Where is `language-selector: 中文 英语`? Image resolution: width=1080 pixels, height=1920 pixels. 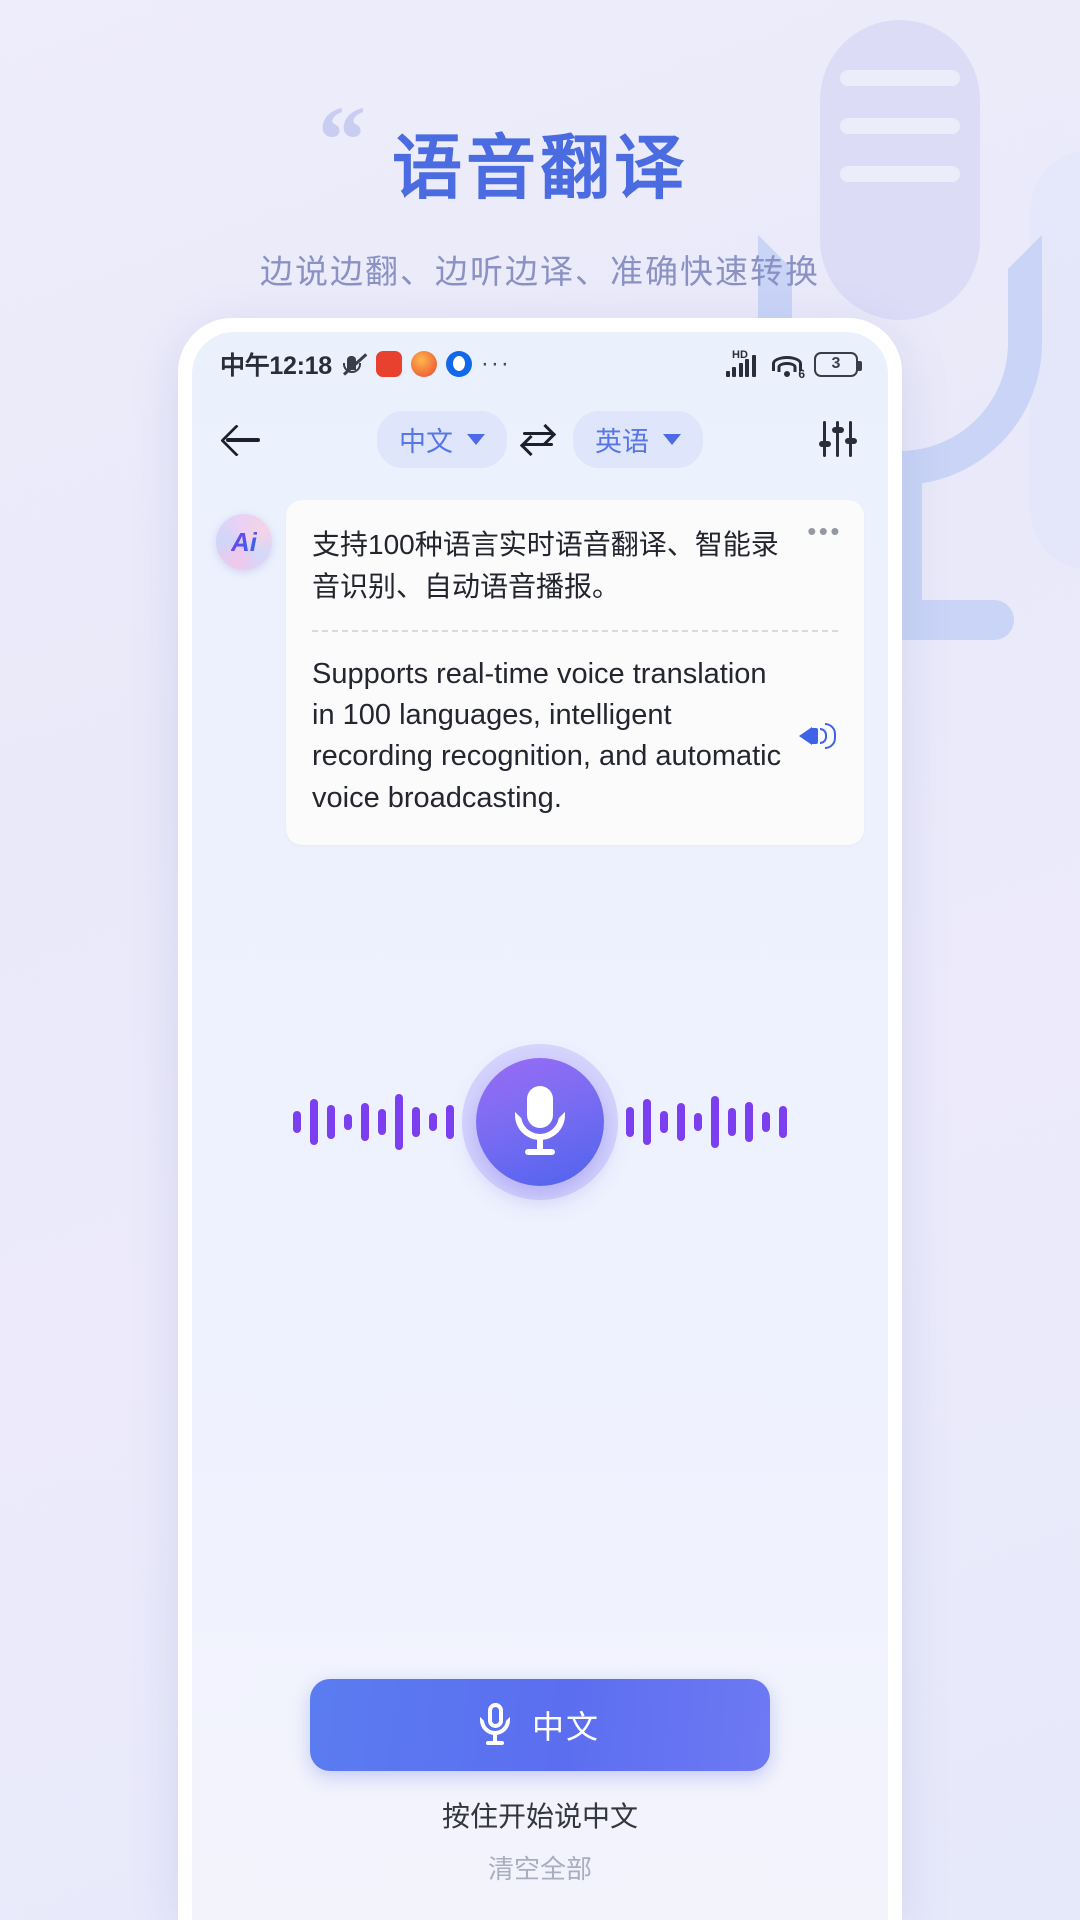
language-selector: 中文 英语 is located at coordinates (540, 439).